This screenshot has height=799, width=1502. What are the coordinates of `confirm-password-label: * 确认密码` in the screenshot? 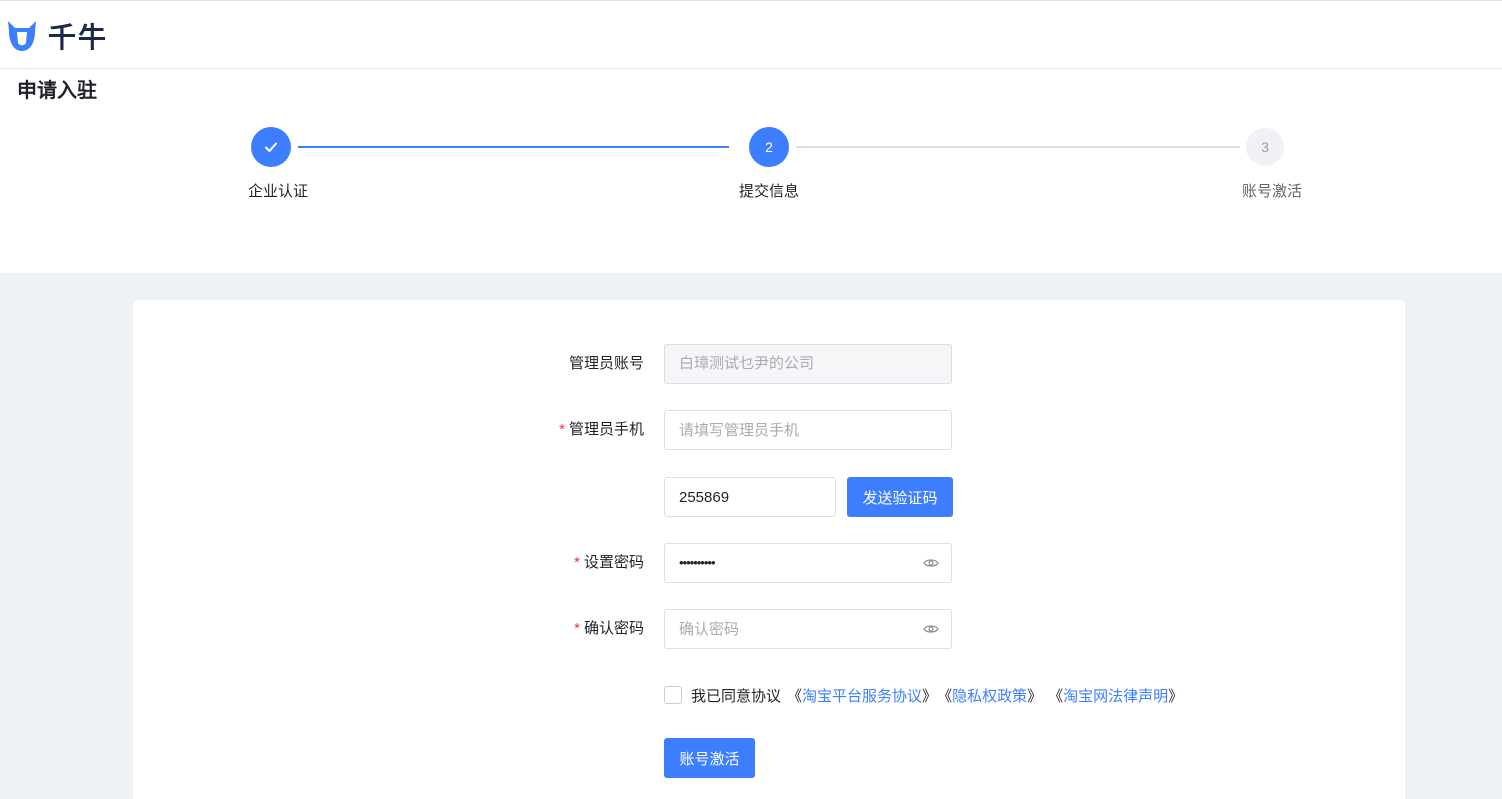 It's located at (609, 629).